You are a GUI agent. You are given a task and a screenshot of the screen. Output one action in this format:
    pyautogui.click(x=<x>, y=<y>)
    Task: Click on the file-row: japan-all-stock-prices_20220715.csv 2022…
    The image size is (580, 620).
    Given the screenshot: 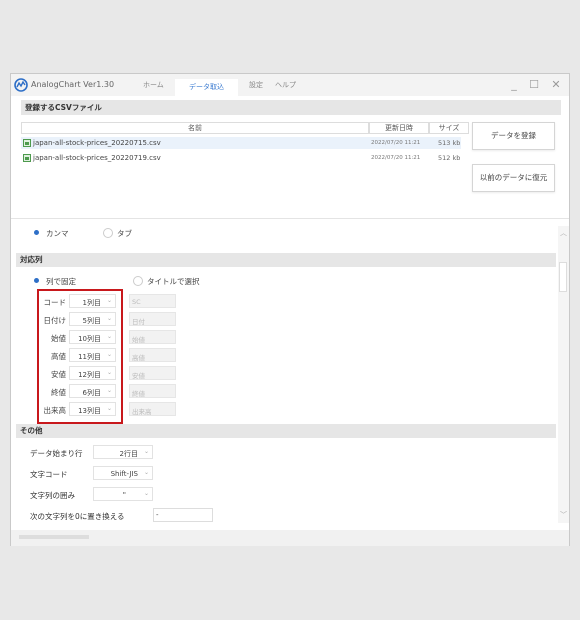 What is the action you would take?
    pyautogui.click(x=241, y=143)
    